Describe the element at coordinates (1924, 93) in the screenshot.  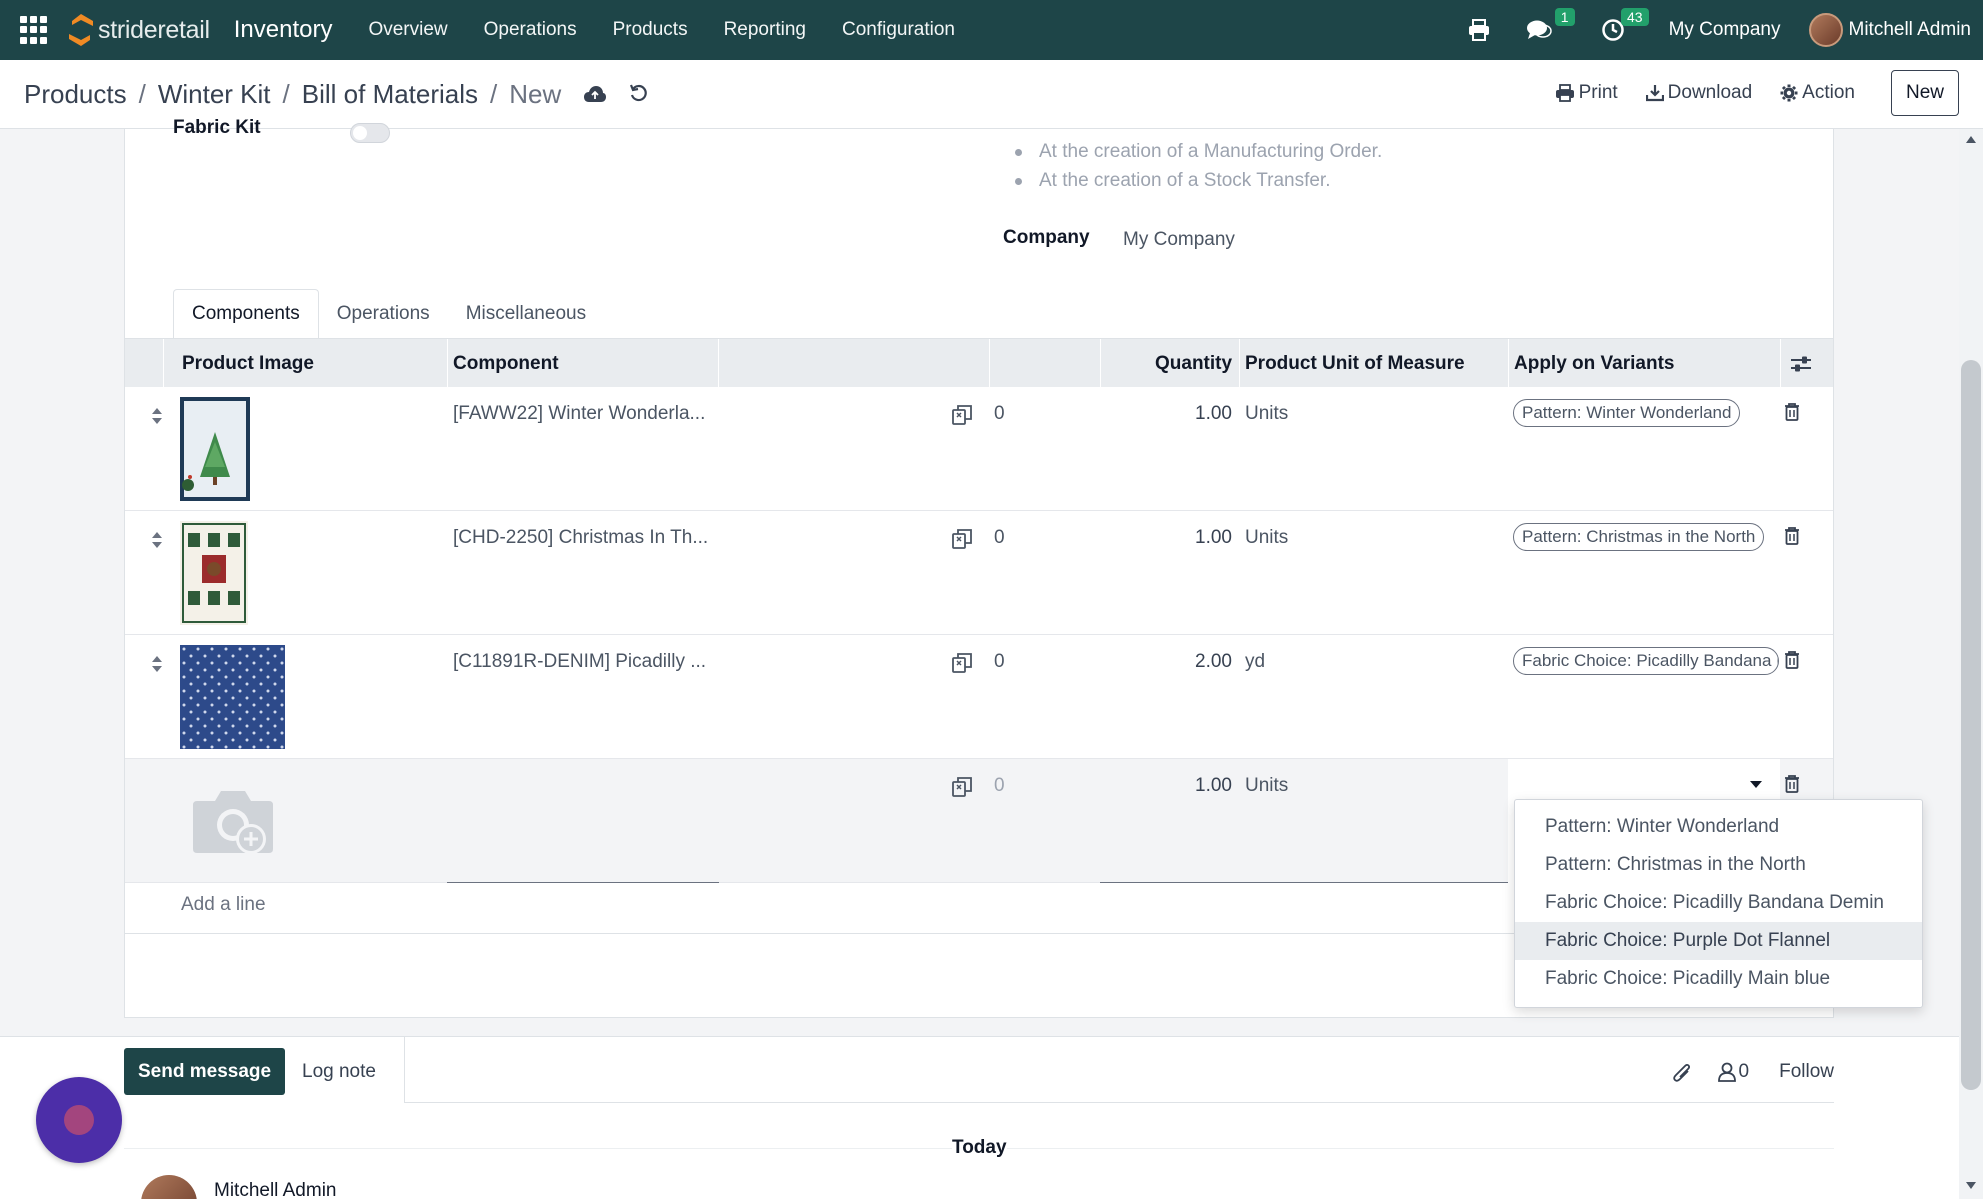
I see `new-button: New` at that location.